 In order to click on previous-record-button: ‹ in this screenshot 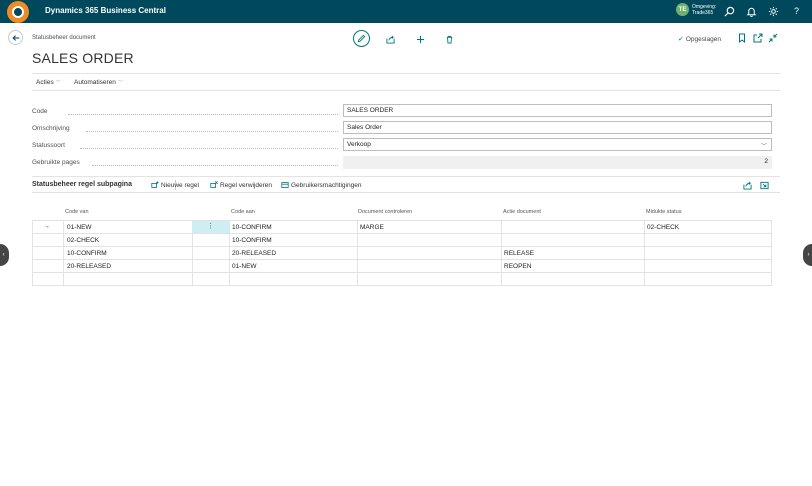, I will do `click(4, 255)`.